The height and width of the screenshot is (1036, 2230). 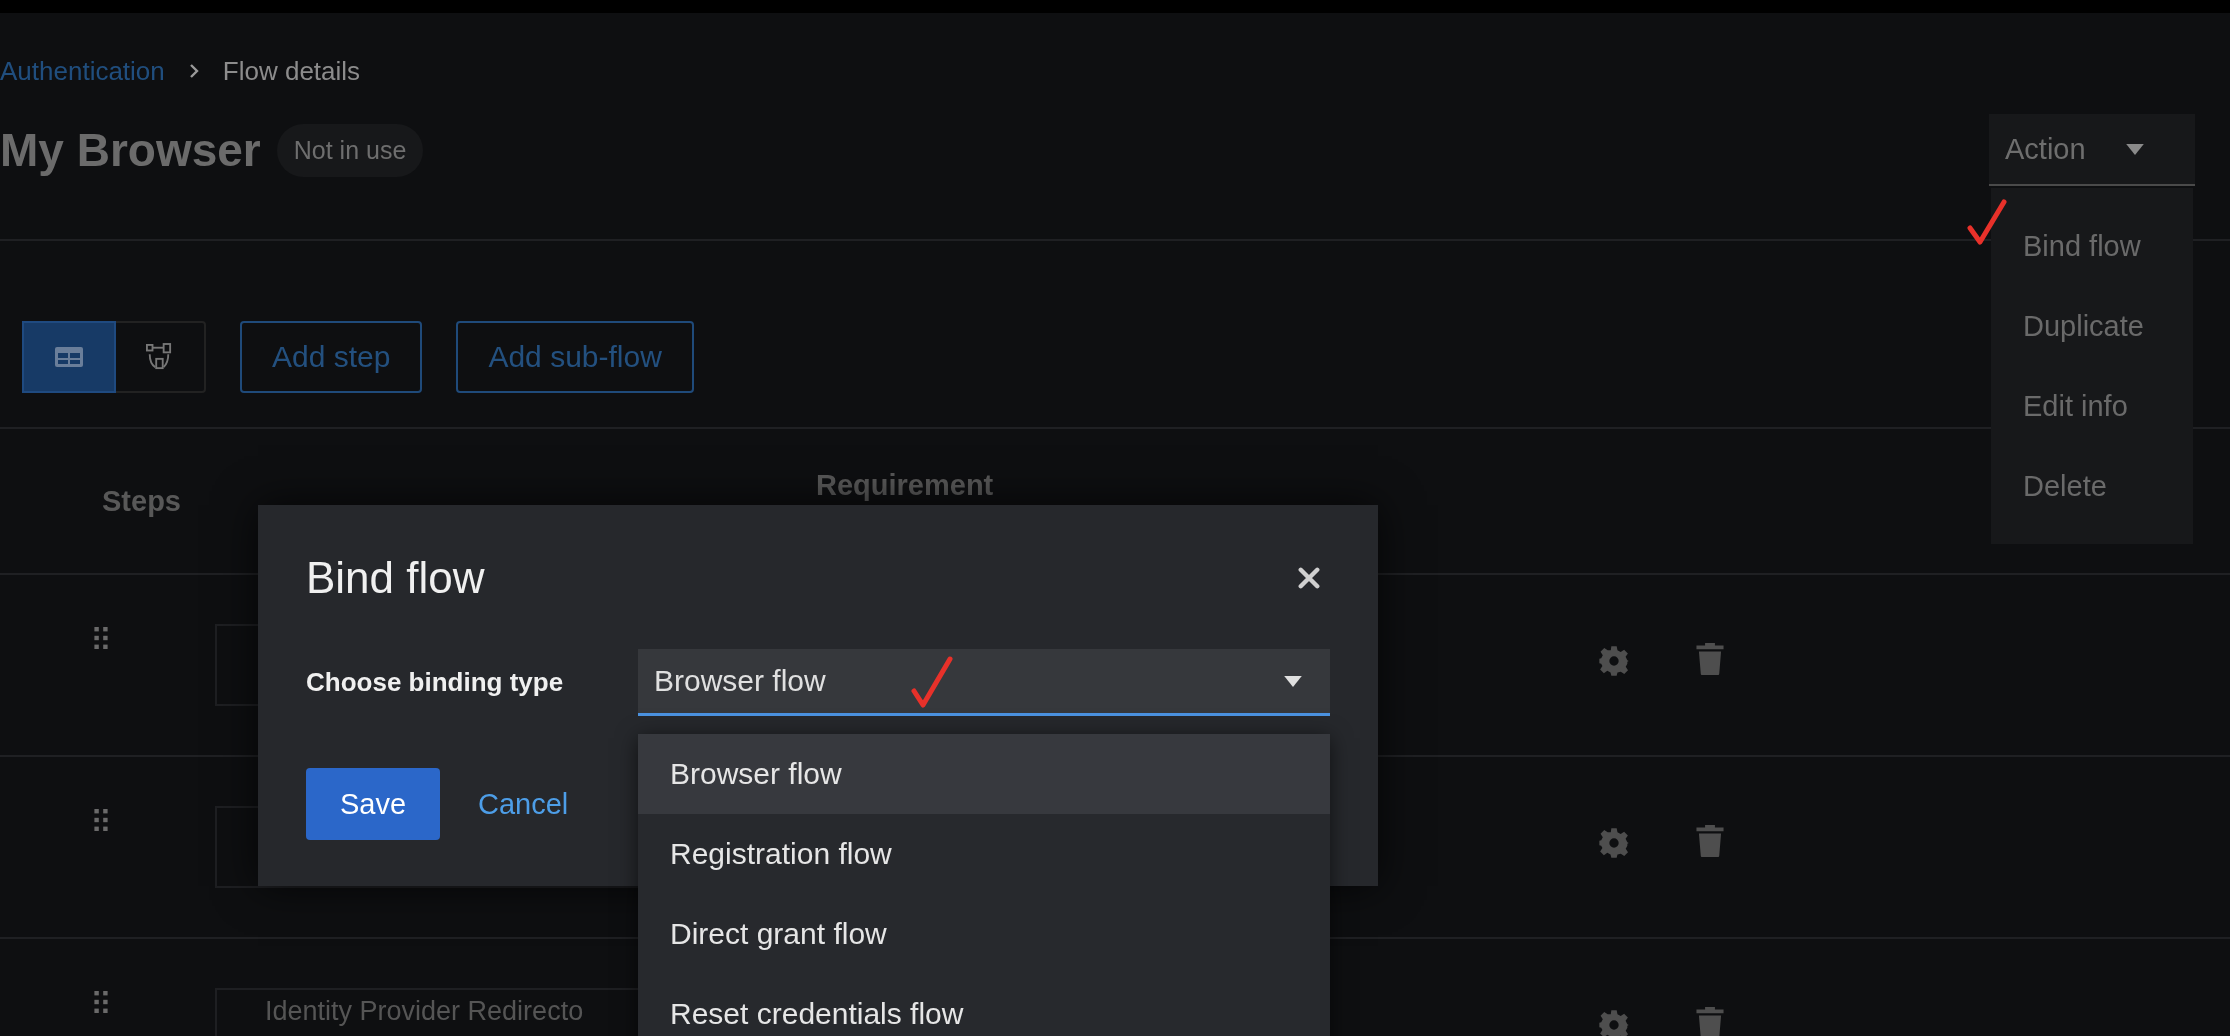 What do you see at coordinates (193, 71) in the screenshot?
I see `chevron-right-icon` at bounding box center [193, 71].